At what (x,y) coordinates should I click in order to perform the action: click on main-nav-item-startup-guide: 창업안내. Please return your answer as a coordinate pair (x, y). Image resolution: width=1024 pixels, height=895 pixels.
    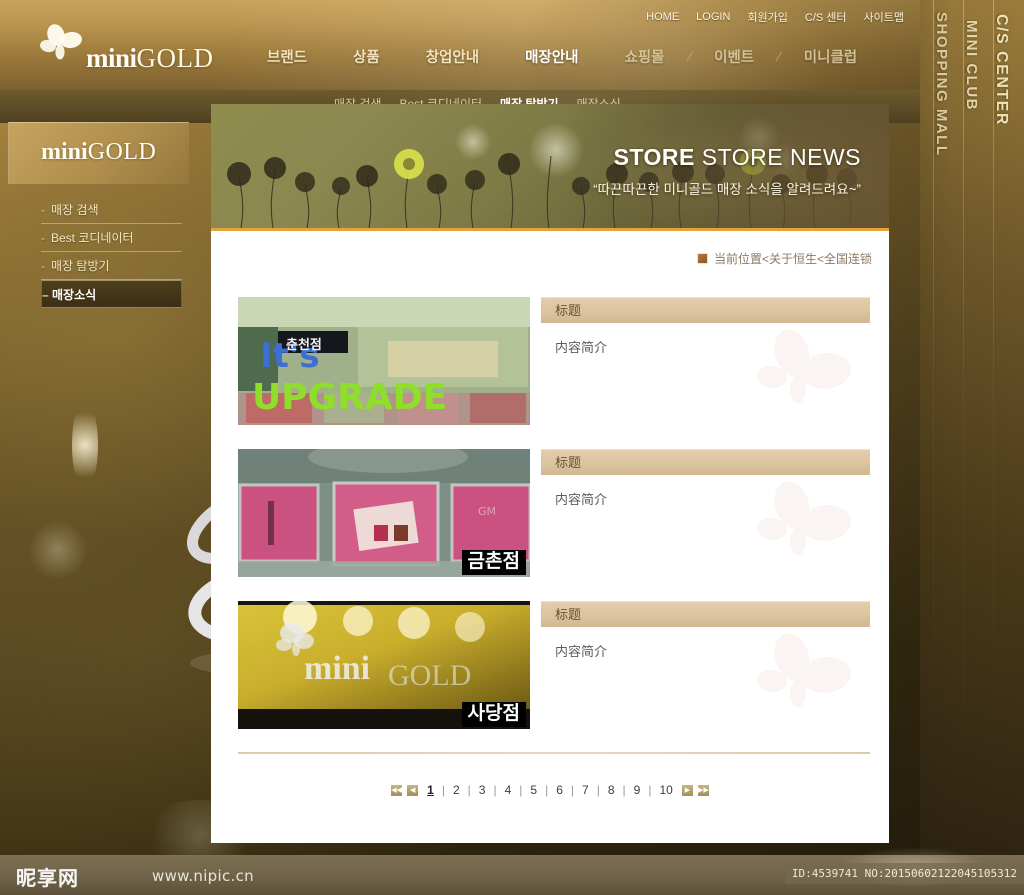
    Looking at the image, I should click on (452, 56).